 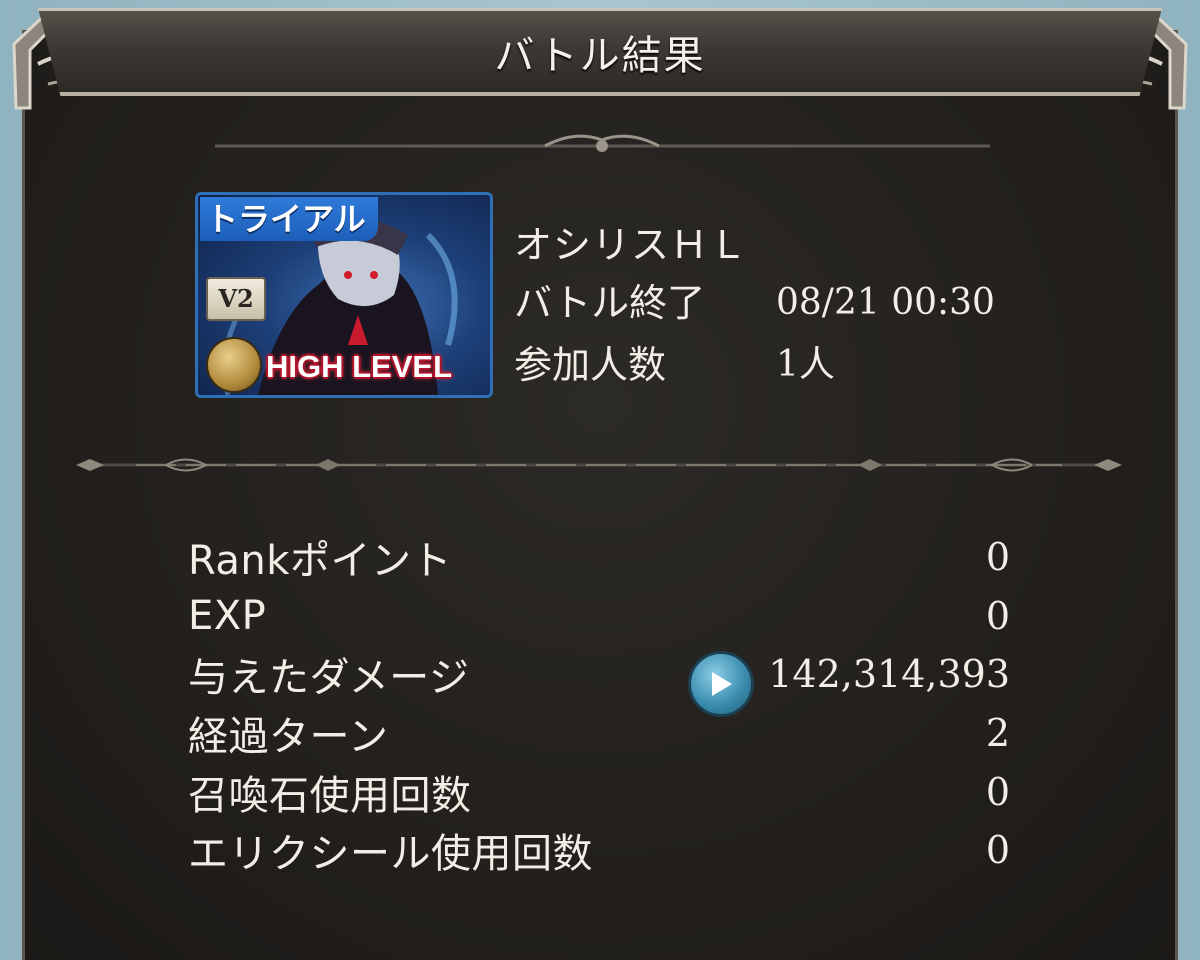 I want to click on stat-rank-points: Rankポイント 0, so click(x=599, y=557).